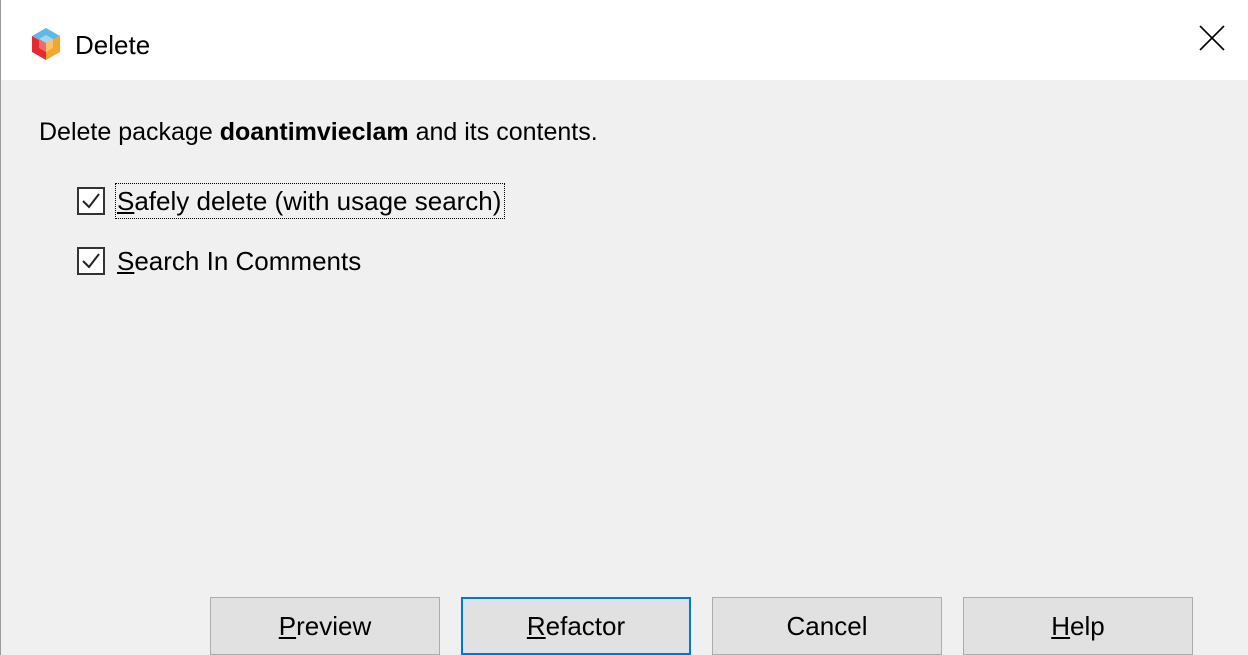  What do you see at coordinates (314, 132) in the screenshot?
I see `package-name: doantimvieclam` at bounding box center [314, 132].